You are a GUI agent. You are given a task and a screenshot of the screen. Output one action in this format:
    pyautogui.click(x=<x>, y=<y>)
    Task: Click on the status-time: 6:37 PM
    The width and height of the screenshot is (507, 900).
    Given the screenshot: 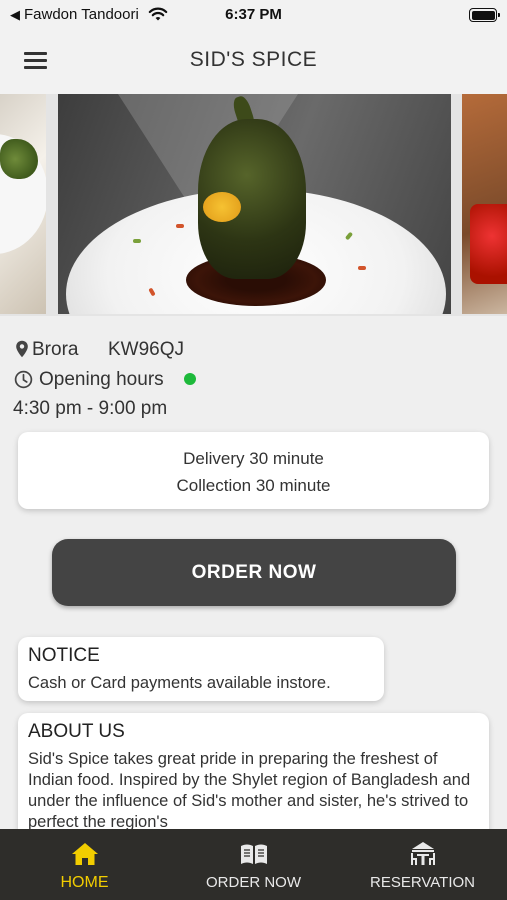 What is the action you would take?
    pyautogui.click(x=253, y=14)
    